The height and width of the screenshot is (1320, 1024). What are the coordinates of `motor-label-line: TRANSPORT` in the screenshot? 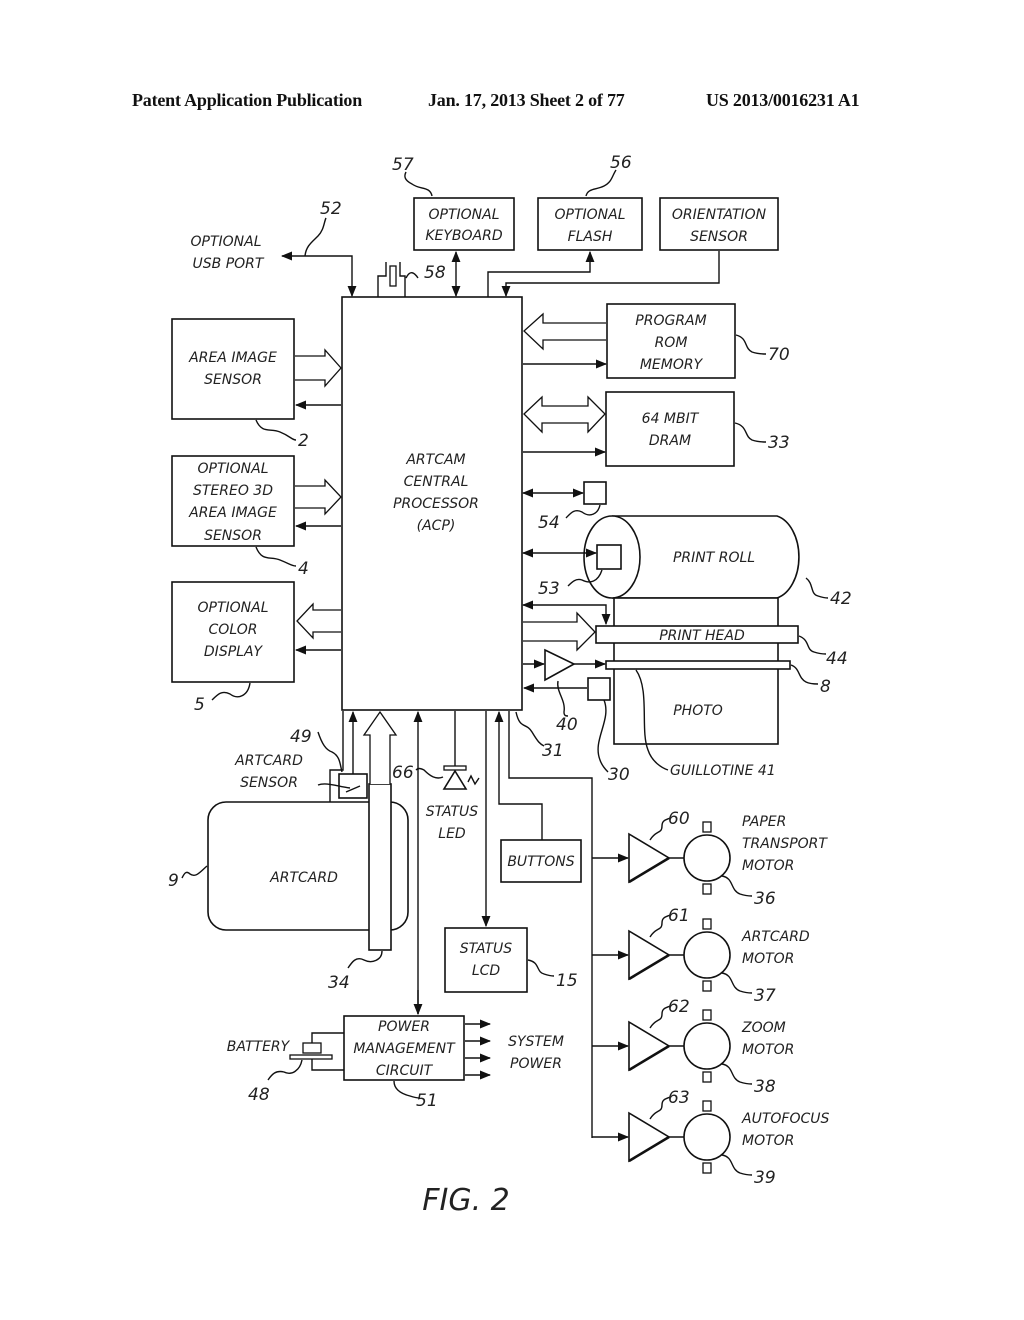 It's located at (785, 844).